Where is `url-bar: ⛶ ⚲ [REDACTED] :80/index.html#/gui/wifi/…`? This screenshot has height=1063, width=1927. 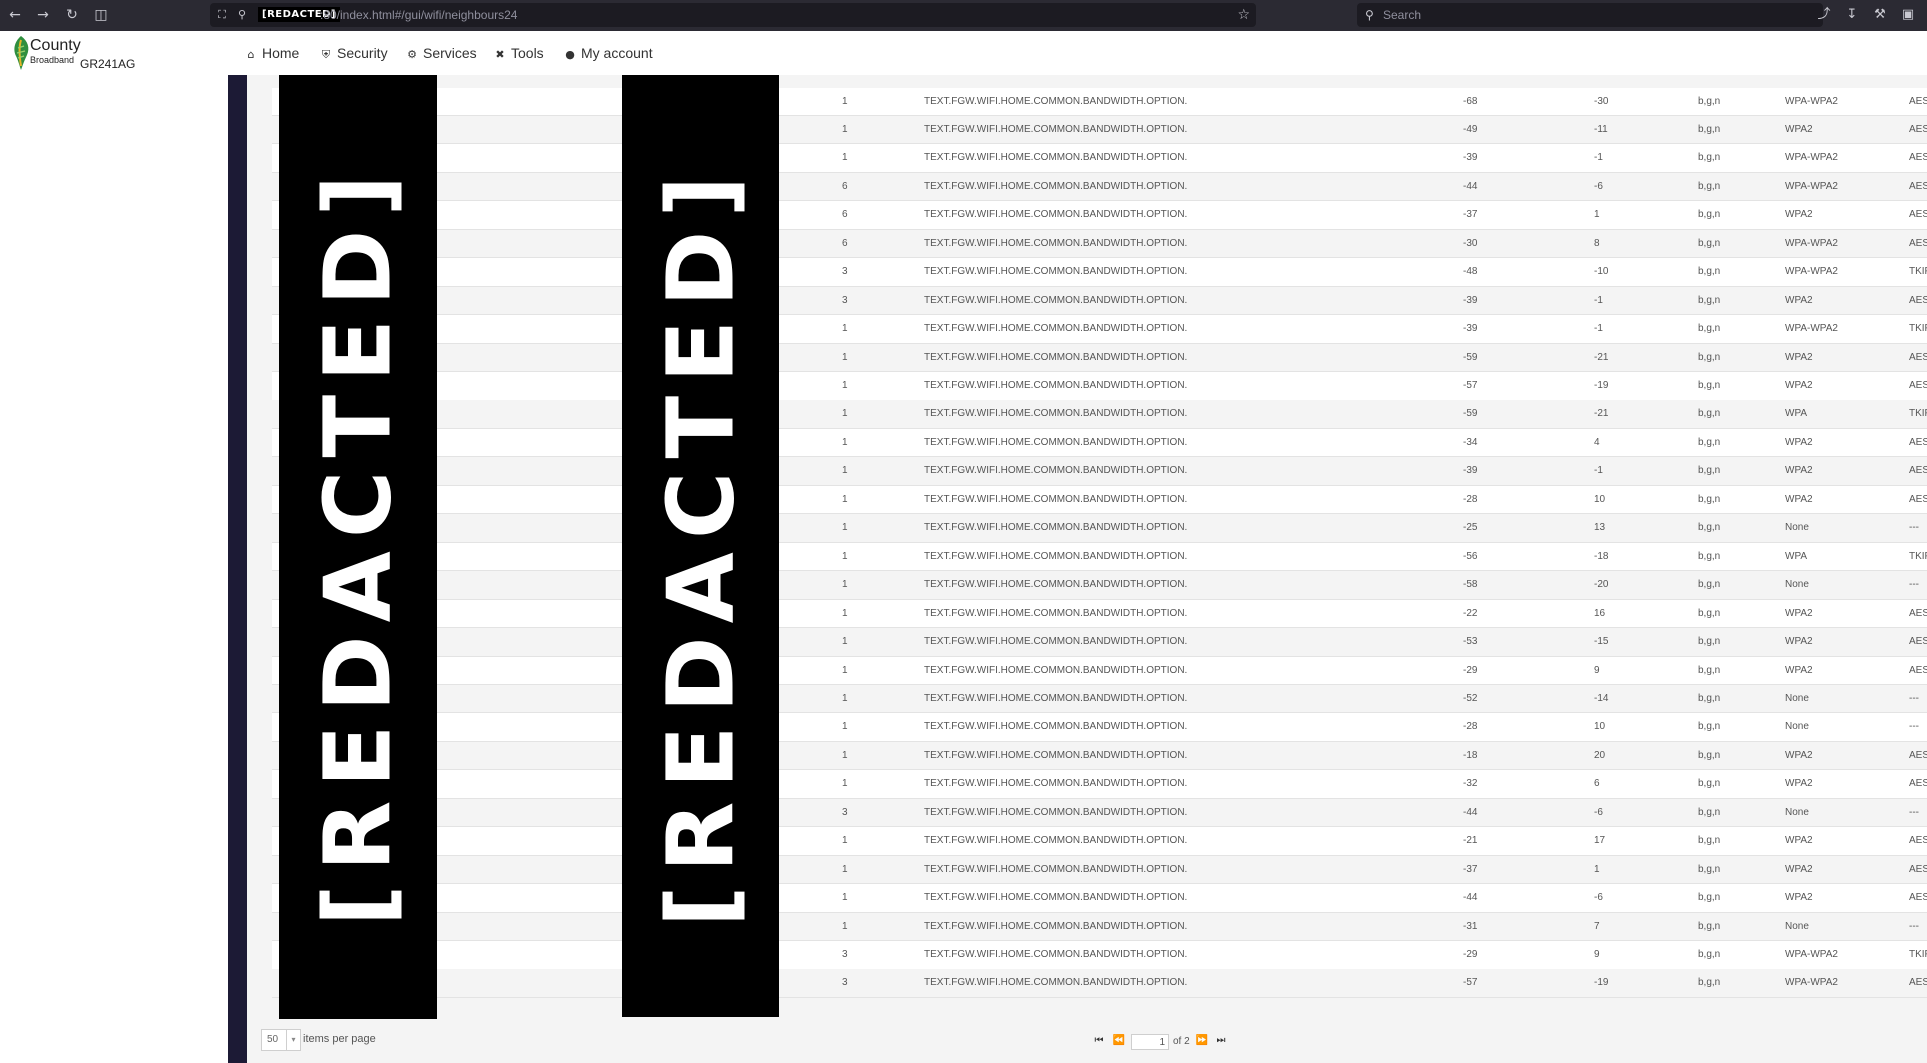
url-bar: ⛶ ⚲ [REDACTED] :80/index.html#/gui/wifi/… is located at coordinates (733, 15).